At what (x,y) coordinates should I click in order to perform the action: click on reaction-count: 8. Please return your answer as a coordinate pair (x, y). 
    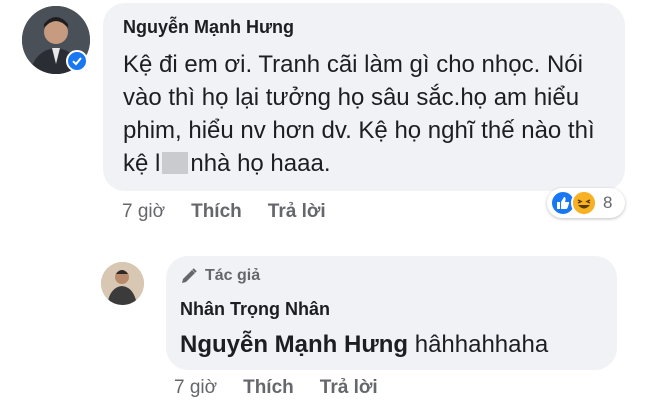
    Looking at the image, I should click on (608, 202).